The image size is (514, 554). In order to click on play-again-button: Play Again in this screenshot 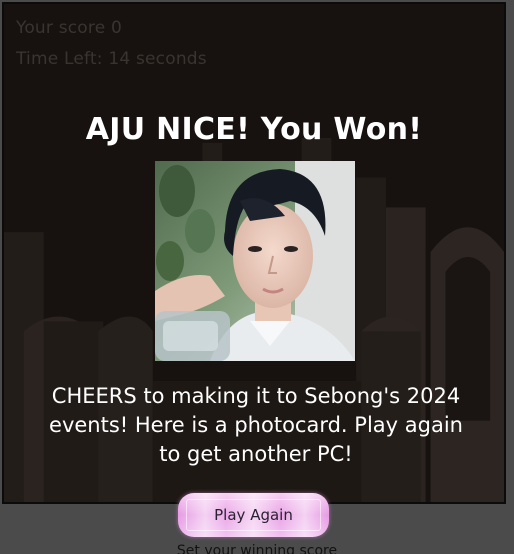, I will do `click(253, 515)`.